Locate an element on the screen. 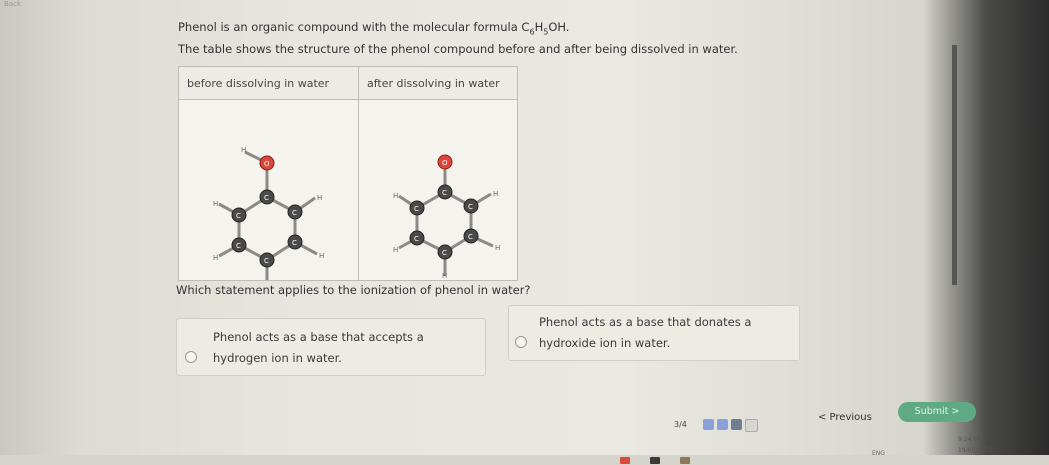 Image resolution: width=1049 pixels, height=465 pixels. previous-button: < Previous is located at coordinates (845, 417).